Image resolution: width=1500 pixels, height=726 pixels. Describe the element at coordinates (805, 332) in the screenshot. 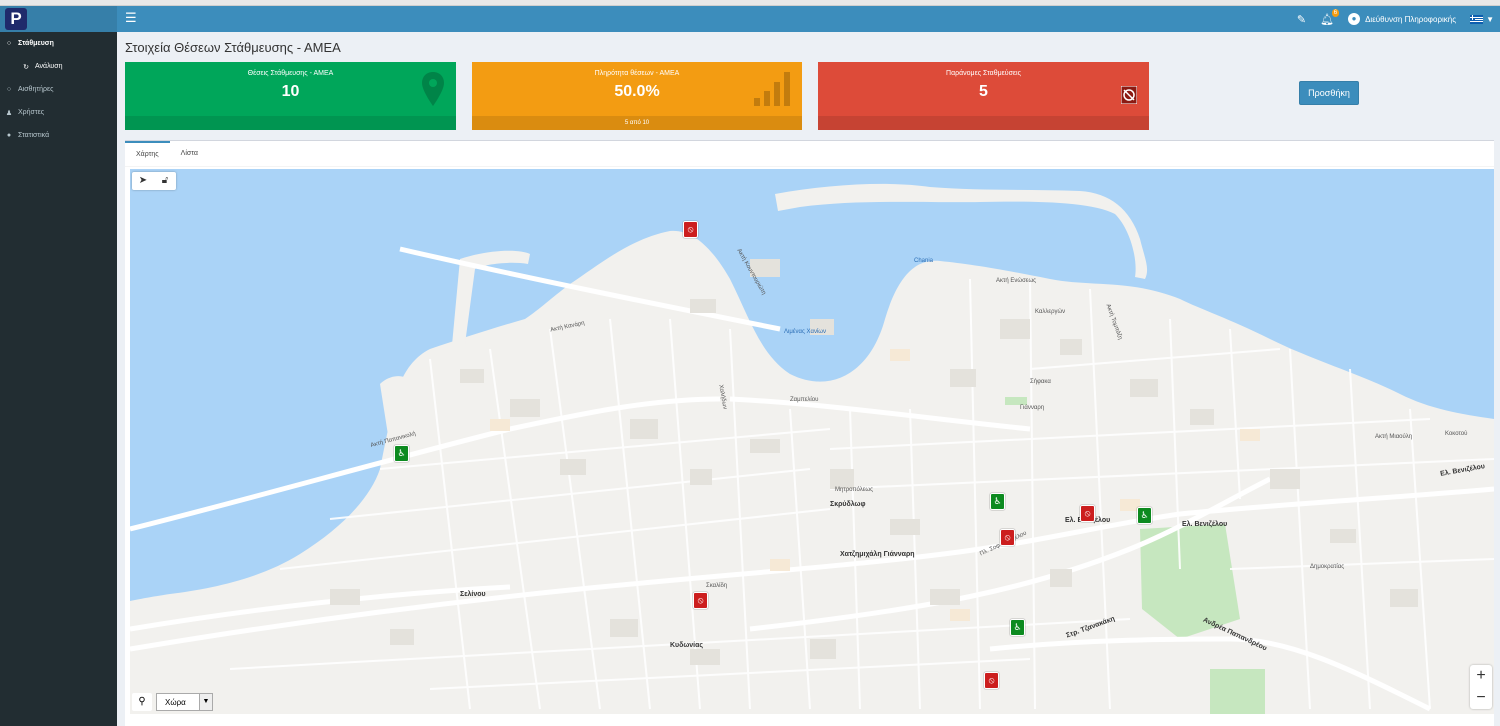

I see `harbor-label: Λιμένας Χανίων` at that location.